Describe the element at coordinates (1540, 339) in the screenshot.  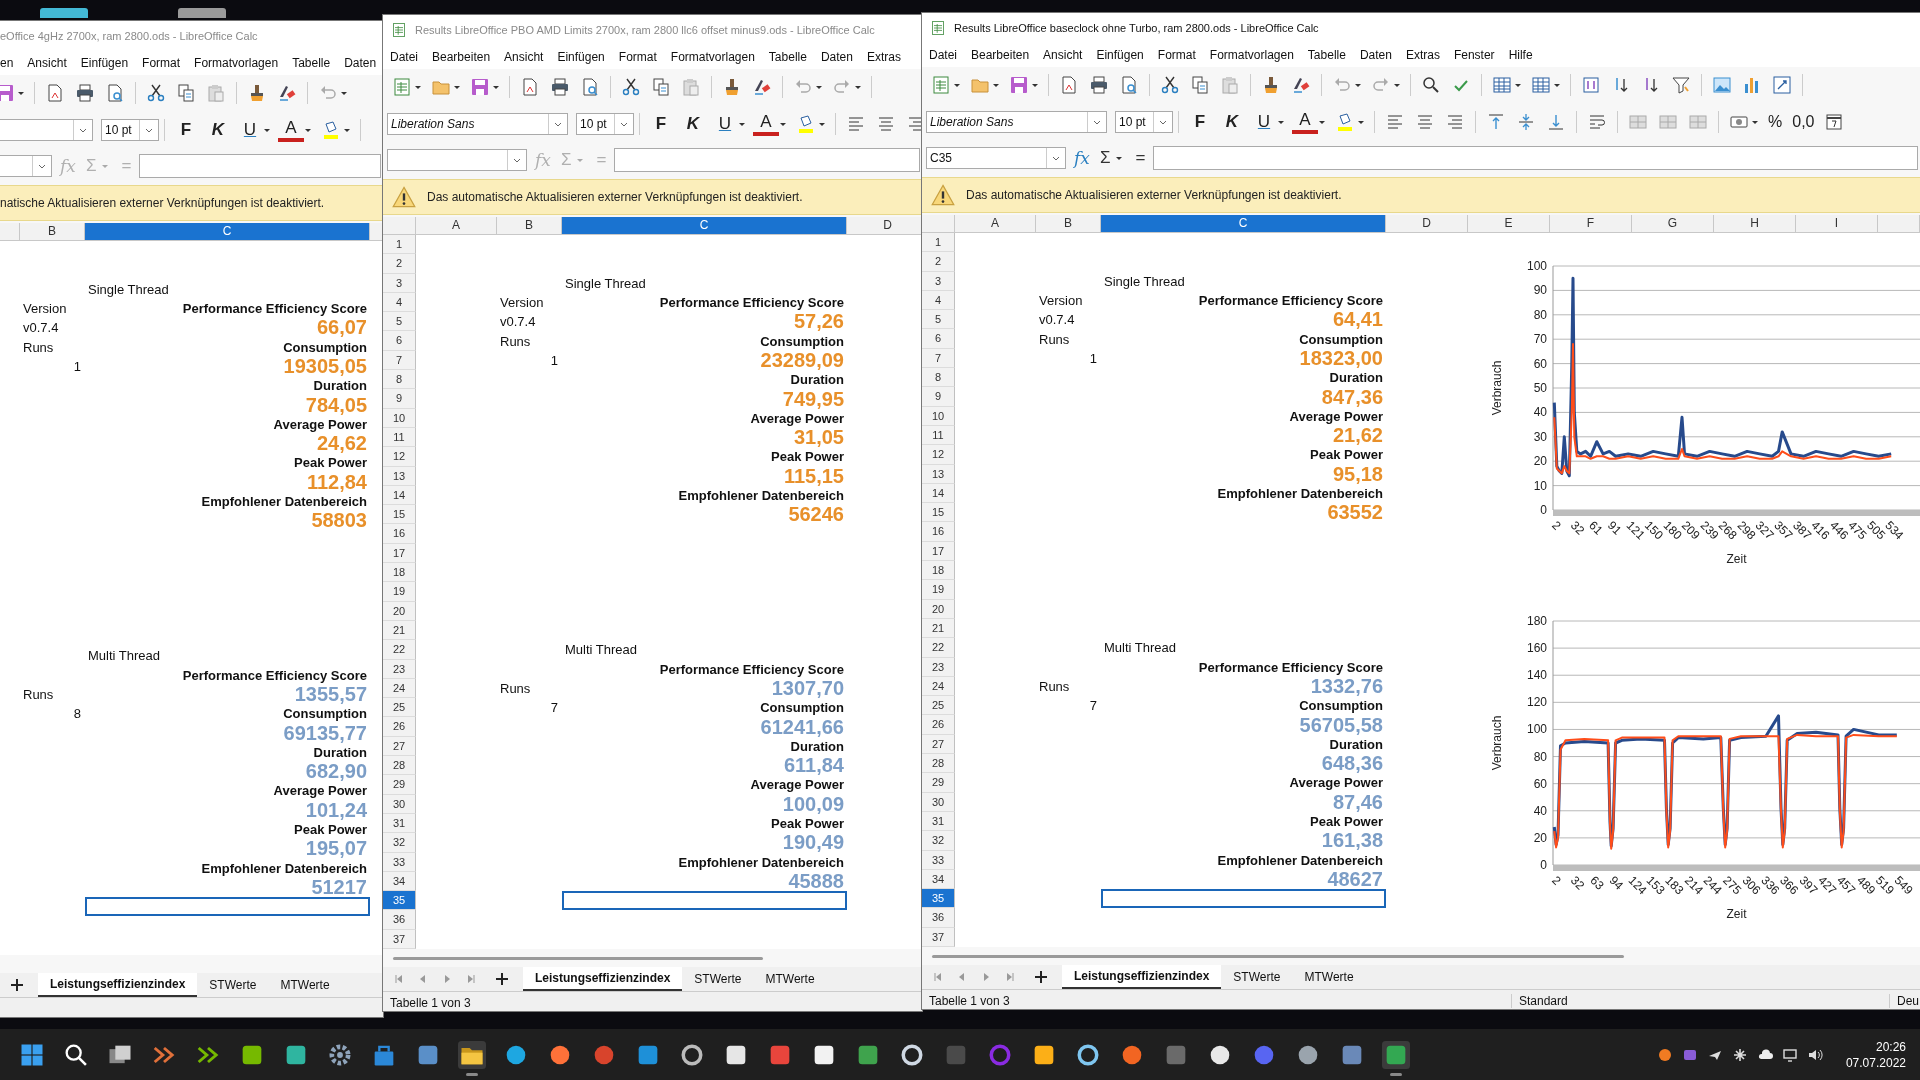
I see `tick-label: 70` at that location.